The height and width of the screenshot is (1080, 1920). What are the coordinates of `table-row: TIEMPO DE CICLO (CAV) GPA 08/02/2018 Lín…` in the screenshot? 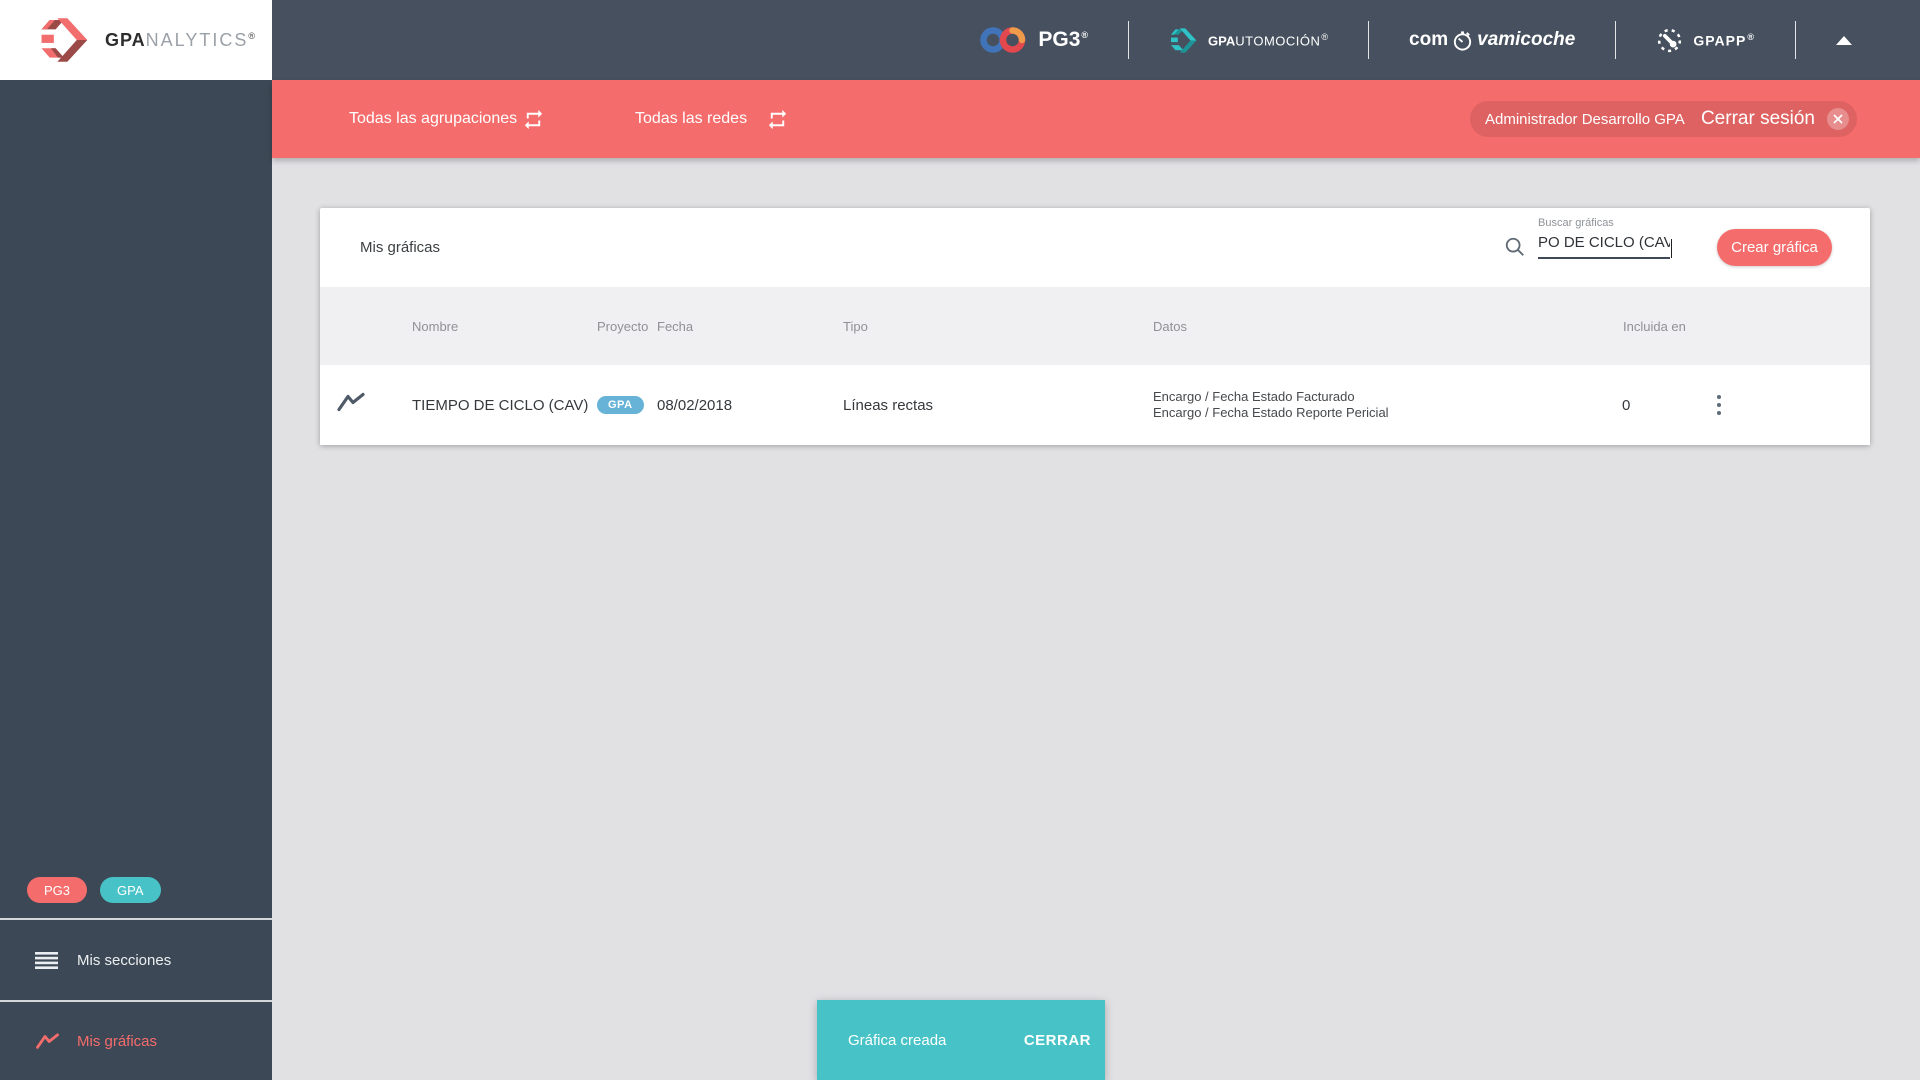 It's located at (1095, 405).